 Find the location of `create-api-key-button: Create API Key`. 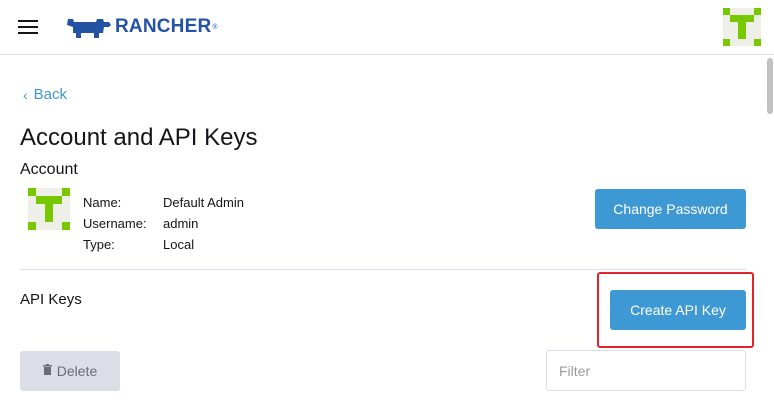

create-api-key-button: Create API Key is located at coordinates (678, 310).